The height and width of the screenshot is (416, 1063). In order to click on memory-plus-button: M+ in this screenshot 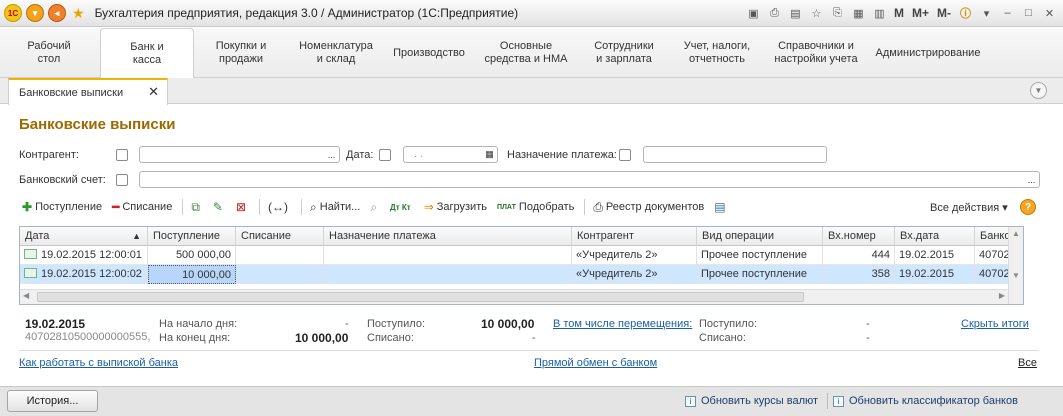, I will do `click(920, 13)`.